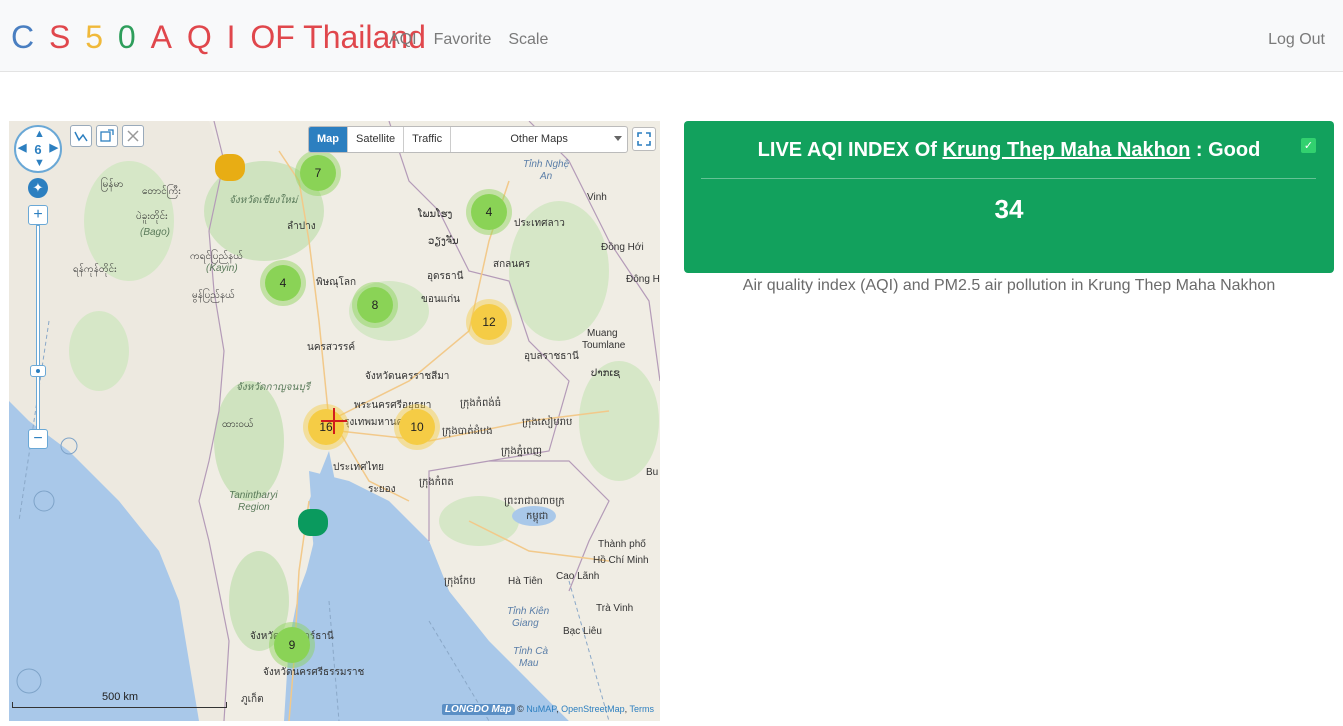  Describe the element at coordinates (622, 247) in the screenshot. I see `map-label: Đồng Hới` at that location.